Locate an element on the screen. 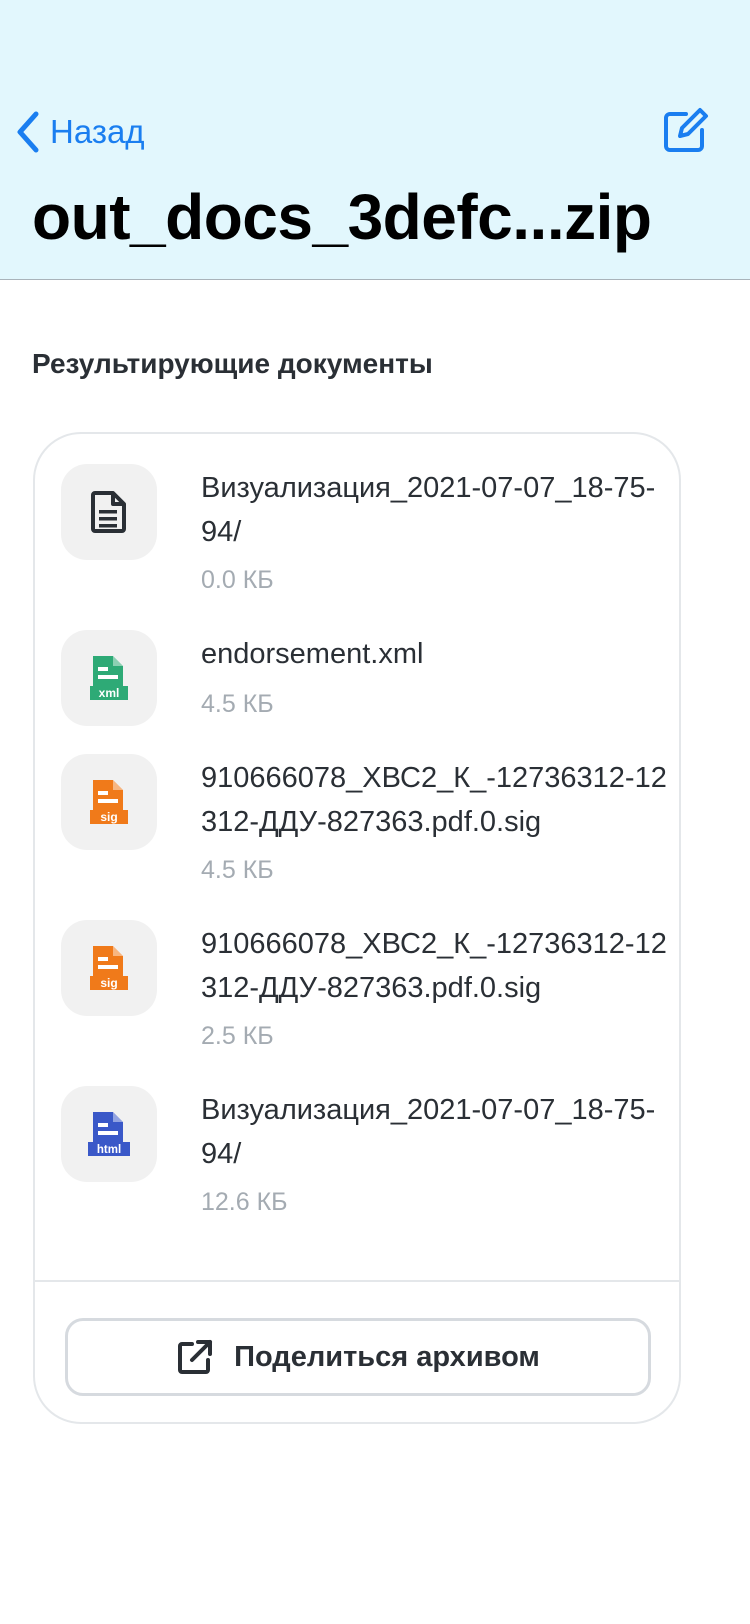  xml-file-icon: xml is located at coordinates (109, 678).